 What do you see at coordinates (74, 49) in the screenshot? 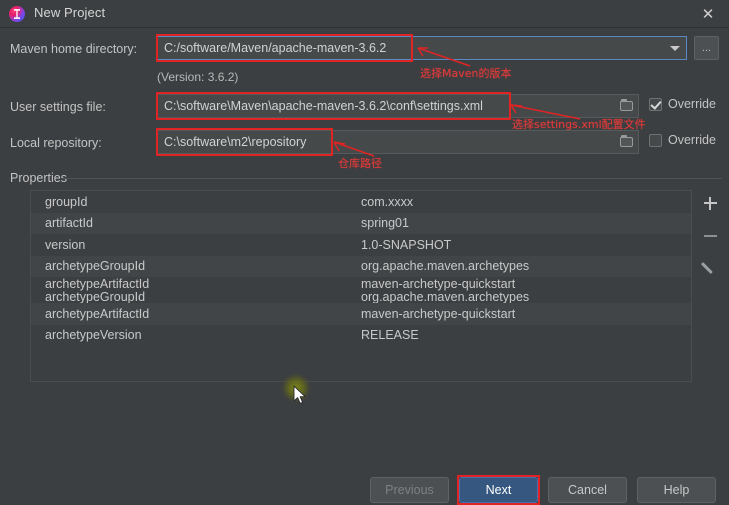
I see `maven-home-label: Maven home directory:` at bounding box center [74, 49].